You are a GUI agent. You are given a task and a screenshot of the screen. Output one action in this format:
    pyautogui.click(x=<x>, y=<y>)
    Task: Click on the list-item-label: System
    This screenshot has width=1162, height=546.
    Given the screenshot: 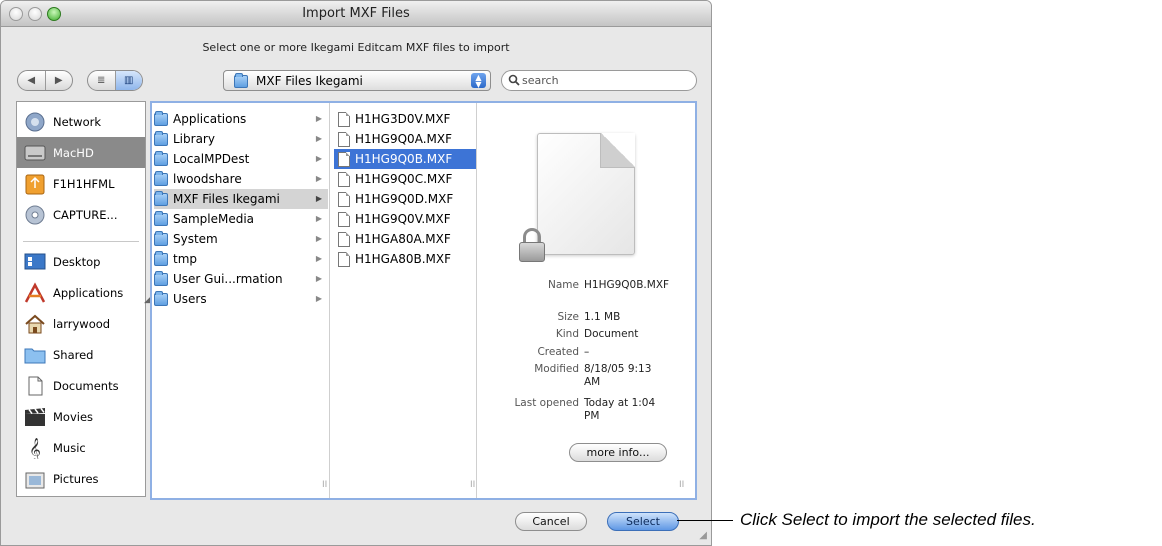 What is the action you would take?
    pyautogui.click(x=195, y=239)
    